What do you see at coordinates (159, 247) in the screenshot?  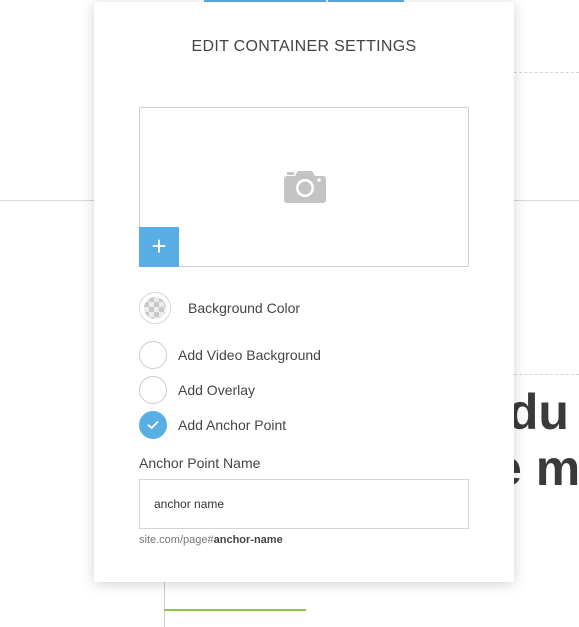 I see `add-image-button: +` at bounding box center [159, 247].